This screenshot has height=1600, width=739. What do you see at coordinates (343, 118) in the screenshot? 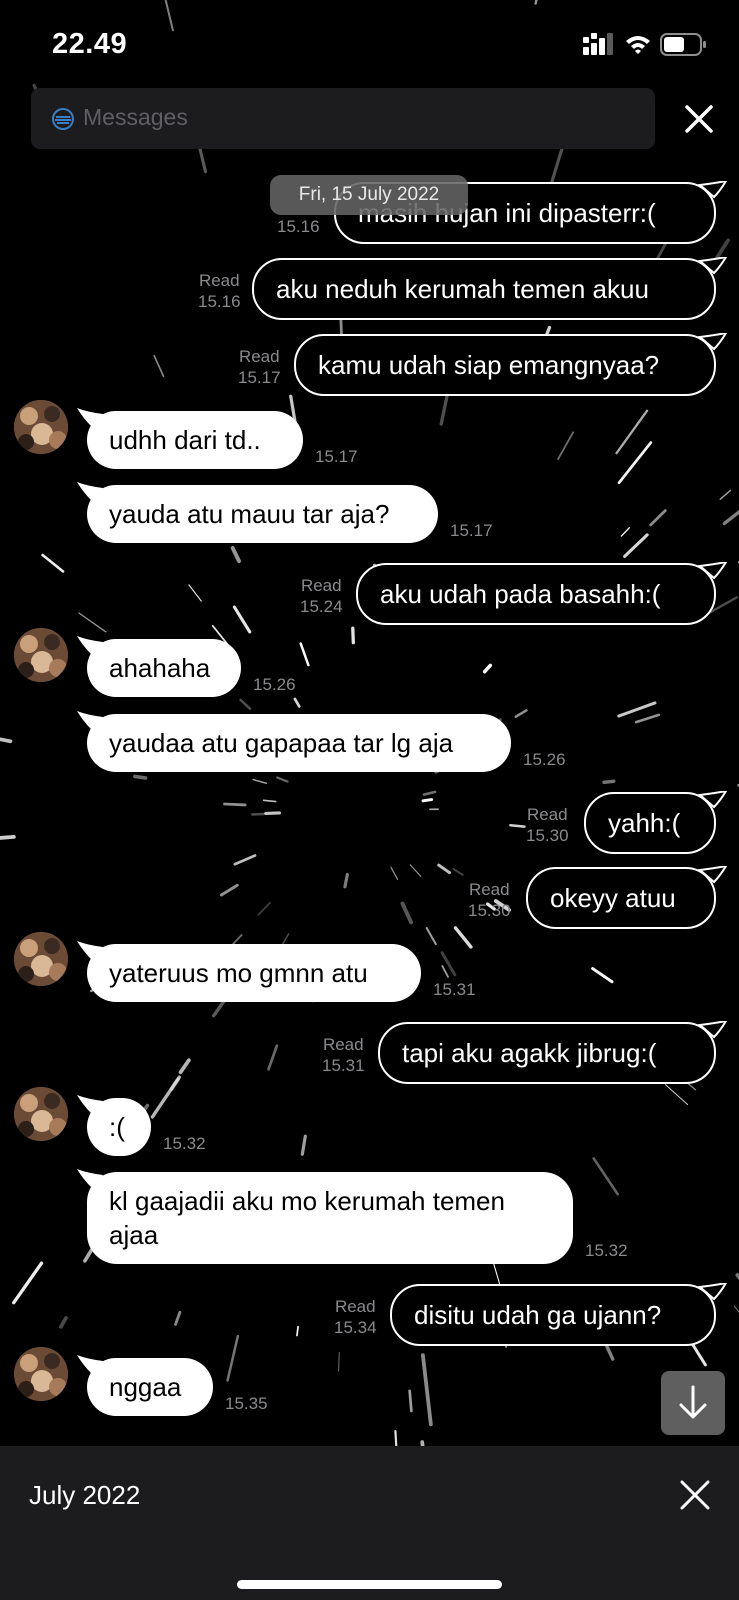
I see `search-bar: Messages` at bounding box center [343, 118].